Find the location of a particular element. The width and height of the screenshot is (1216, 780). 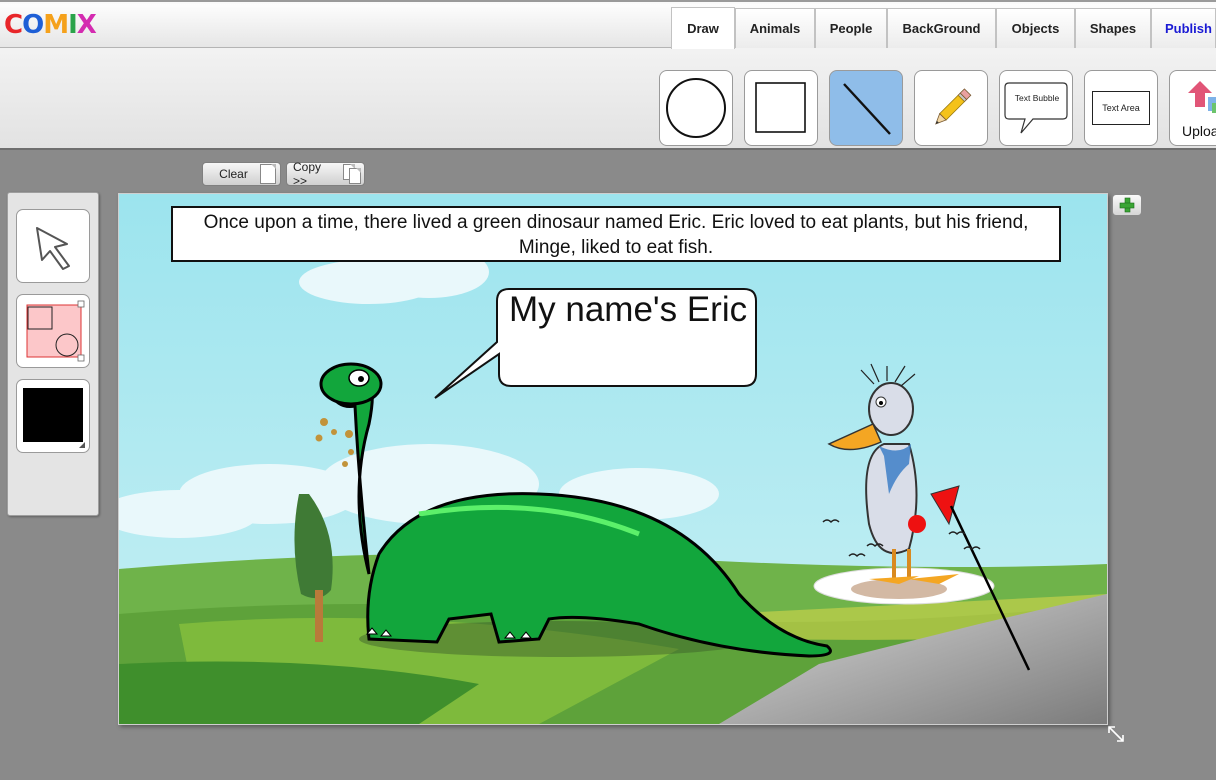

circle-tool is located at coordinates (696, 108).